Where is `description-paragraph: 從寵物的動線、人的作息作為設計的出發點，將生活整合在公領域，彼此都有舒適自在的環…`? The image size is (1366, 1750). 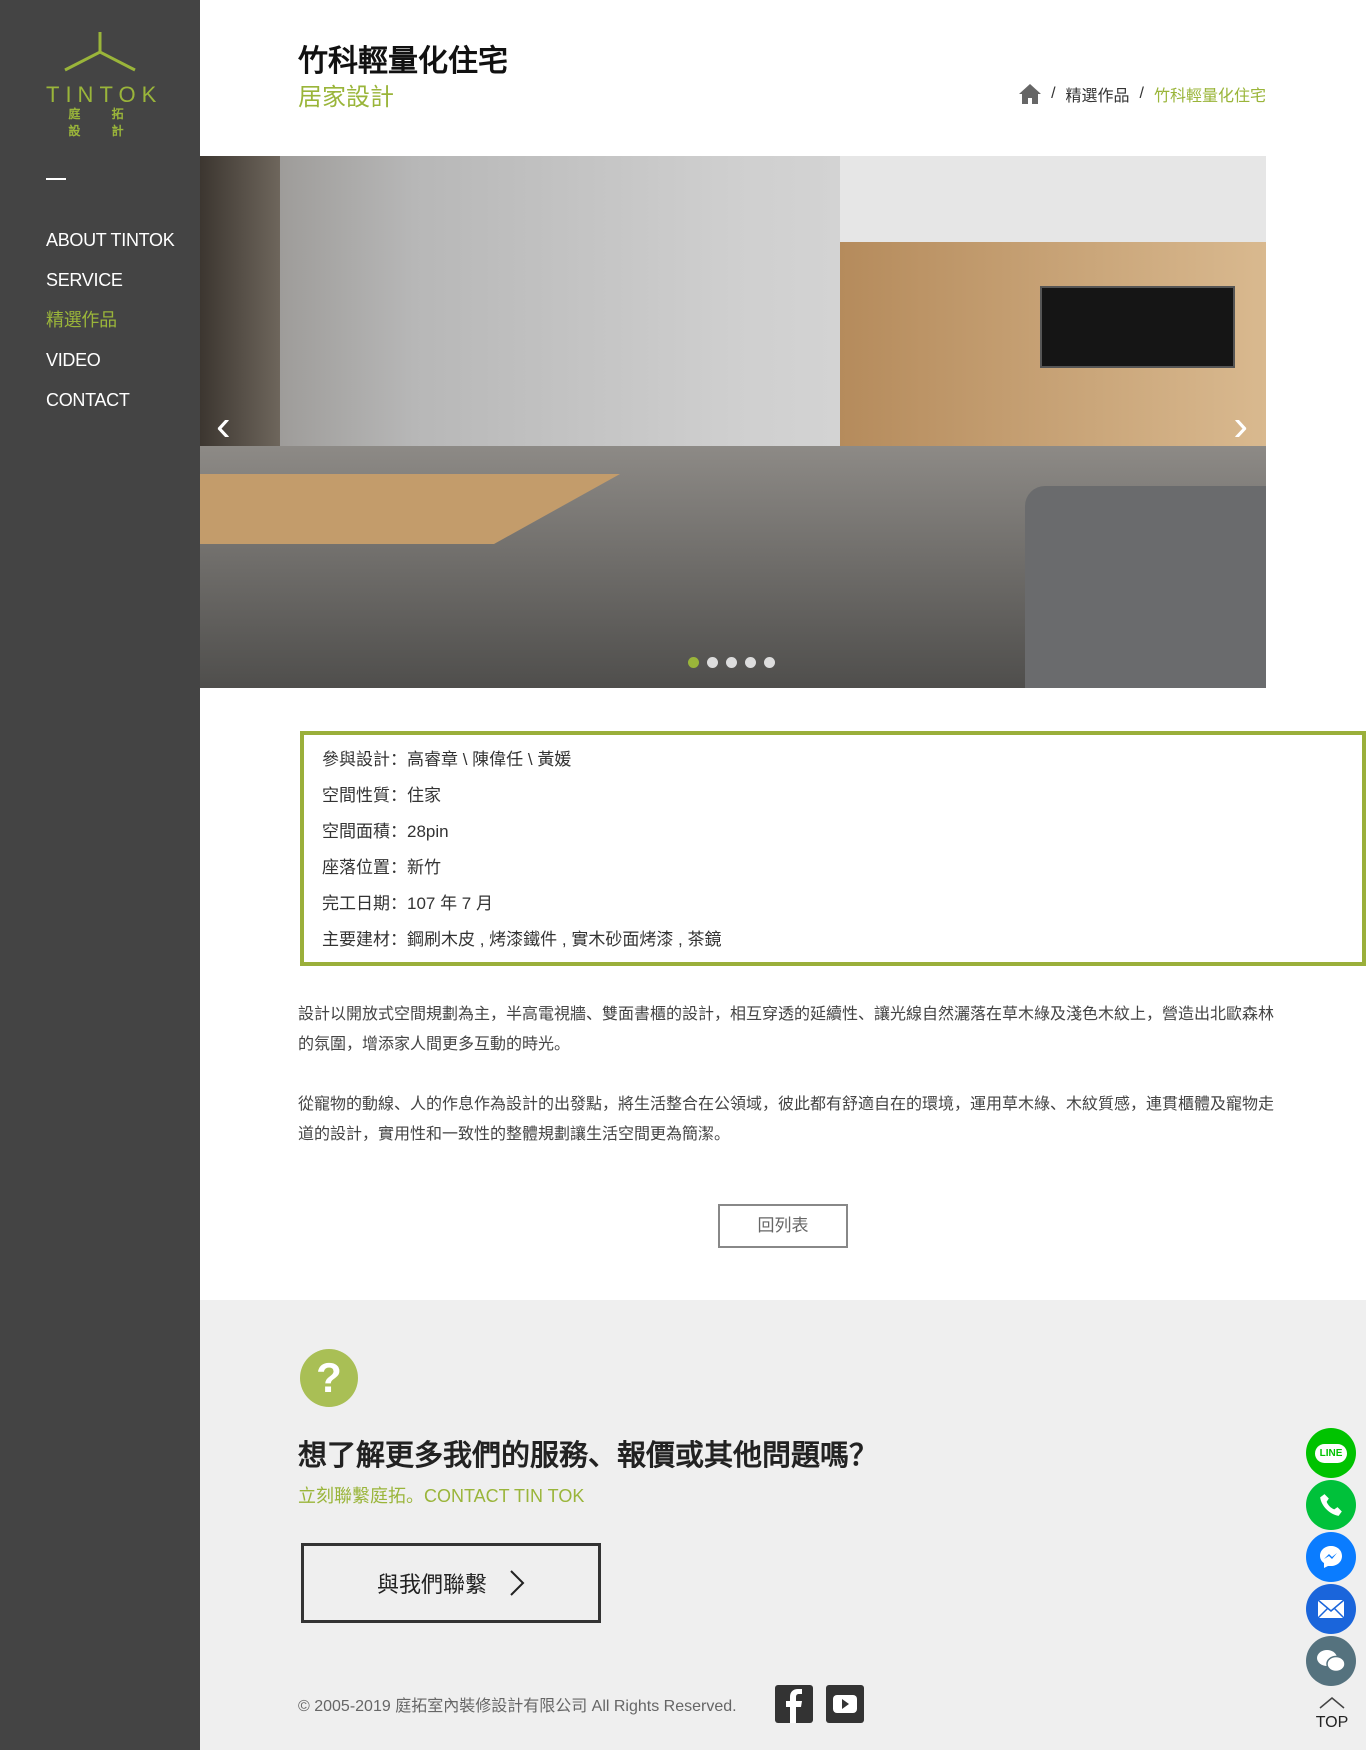 description-paragraph: 從寵物的動線、人的作息作為設計的出發點，將生活整合在公領域，彼此都有舒適自在的環… is located at coordinates (786, 1119).